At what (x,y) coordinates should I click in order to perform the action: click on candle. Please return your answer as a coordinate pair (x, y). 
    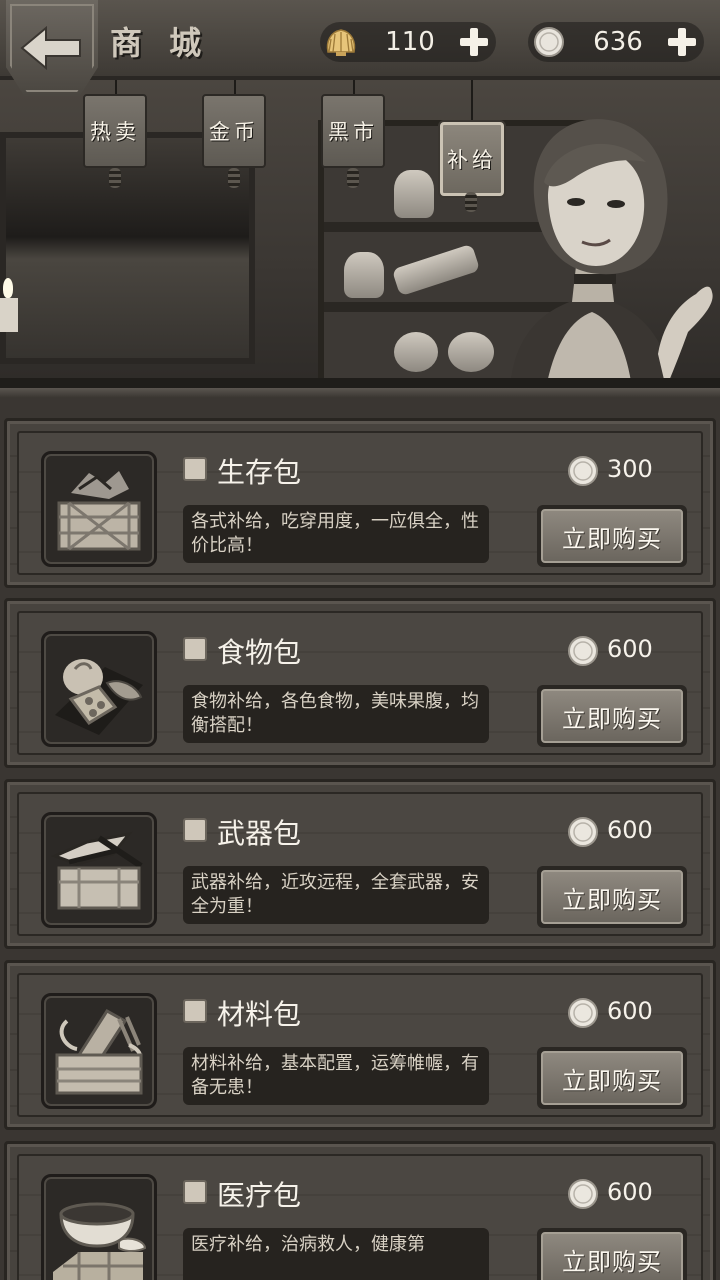
    Looking at the image, I should click on (9, 315).